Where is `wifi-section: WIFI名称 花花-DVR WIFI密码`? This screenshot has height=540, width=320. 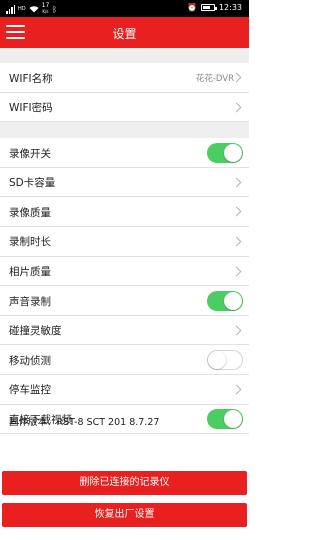
wifi-section: WIFI名称 花花-DVR WIFI密码 is located at coordinates (124, 93).